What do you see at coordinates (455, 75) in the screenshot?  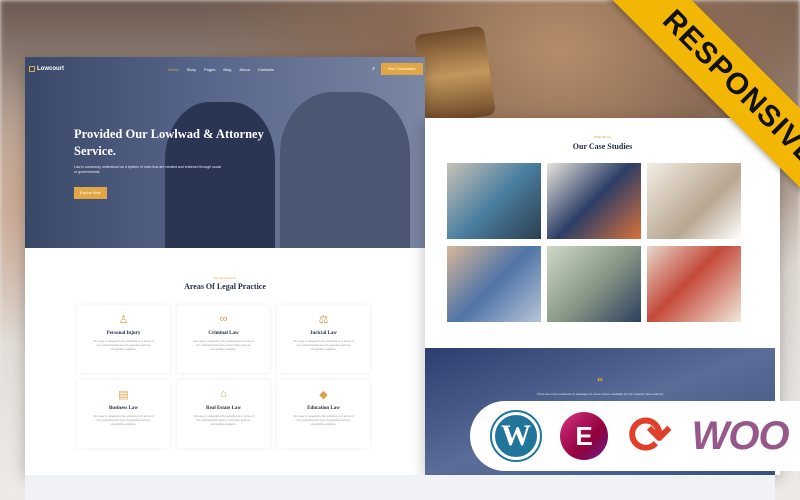 I see `gavel-image` at bounding box center [455, 75].